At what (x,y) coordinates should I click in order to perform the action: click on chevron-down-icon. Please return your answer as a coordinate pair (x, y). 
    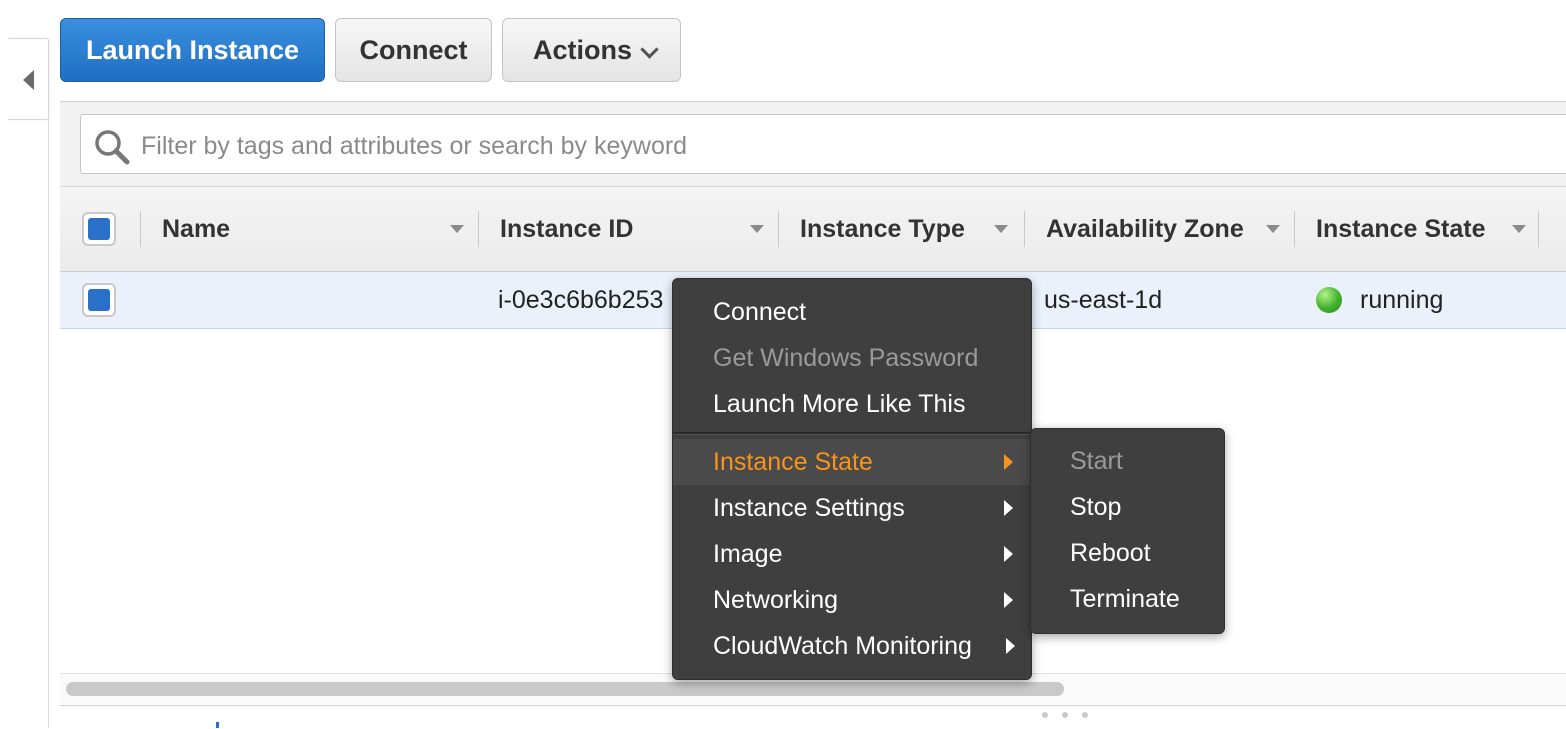
    Looking at the image, I should click on (649, 49).